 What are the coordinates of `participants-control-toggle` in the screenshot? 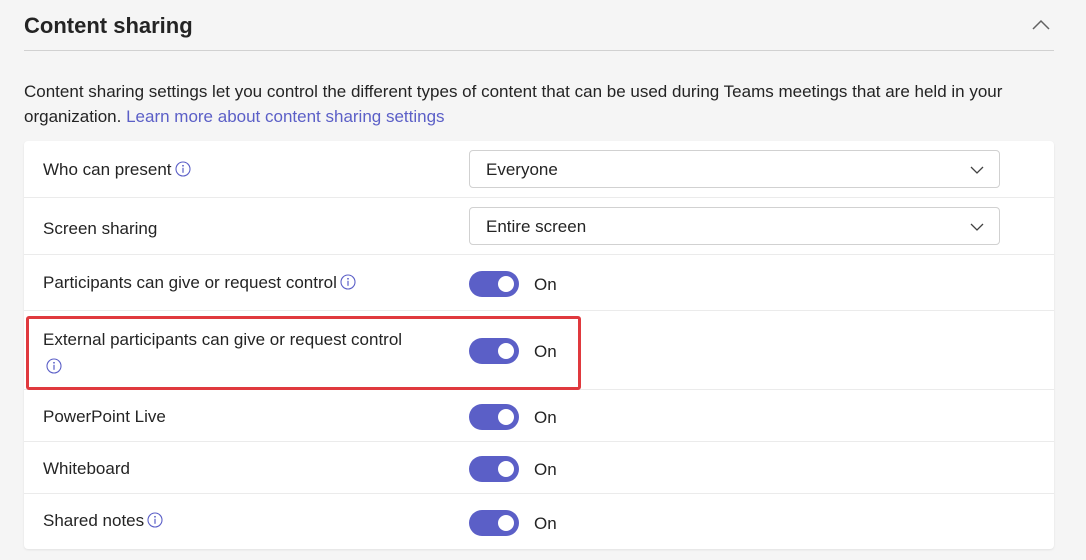 It's located at (494, 284).